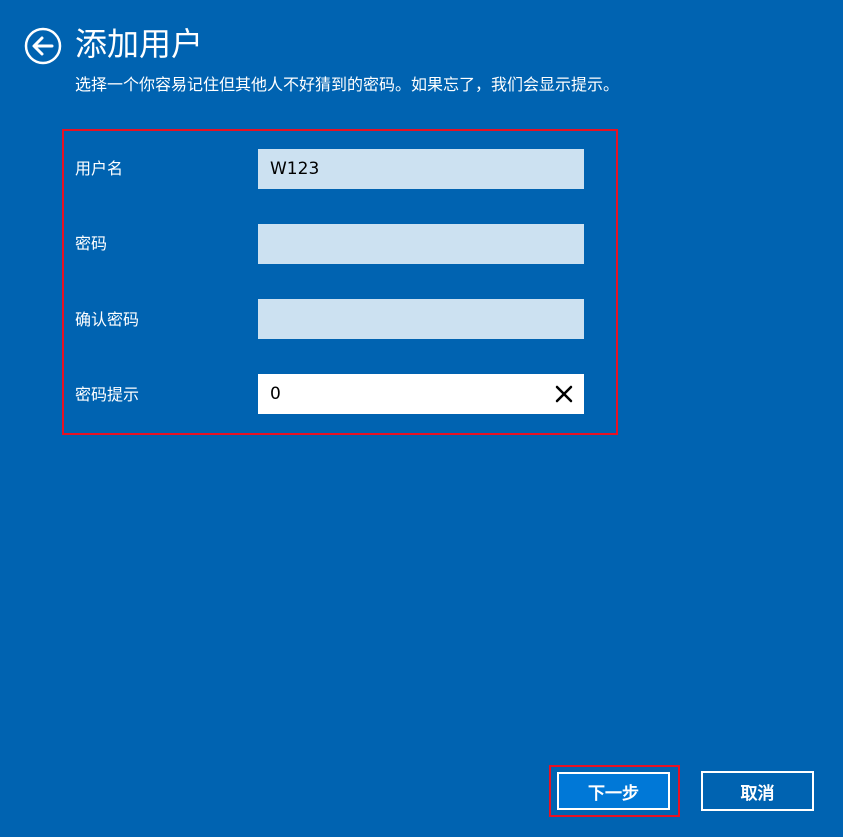 The height and width of the screenshot is (837, 843). Describe the element at coordinates (757, 791) in the screenshot. I see `cancel-button: 取消` at that location.